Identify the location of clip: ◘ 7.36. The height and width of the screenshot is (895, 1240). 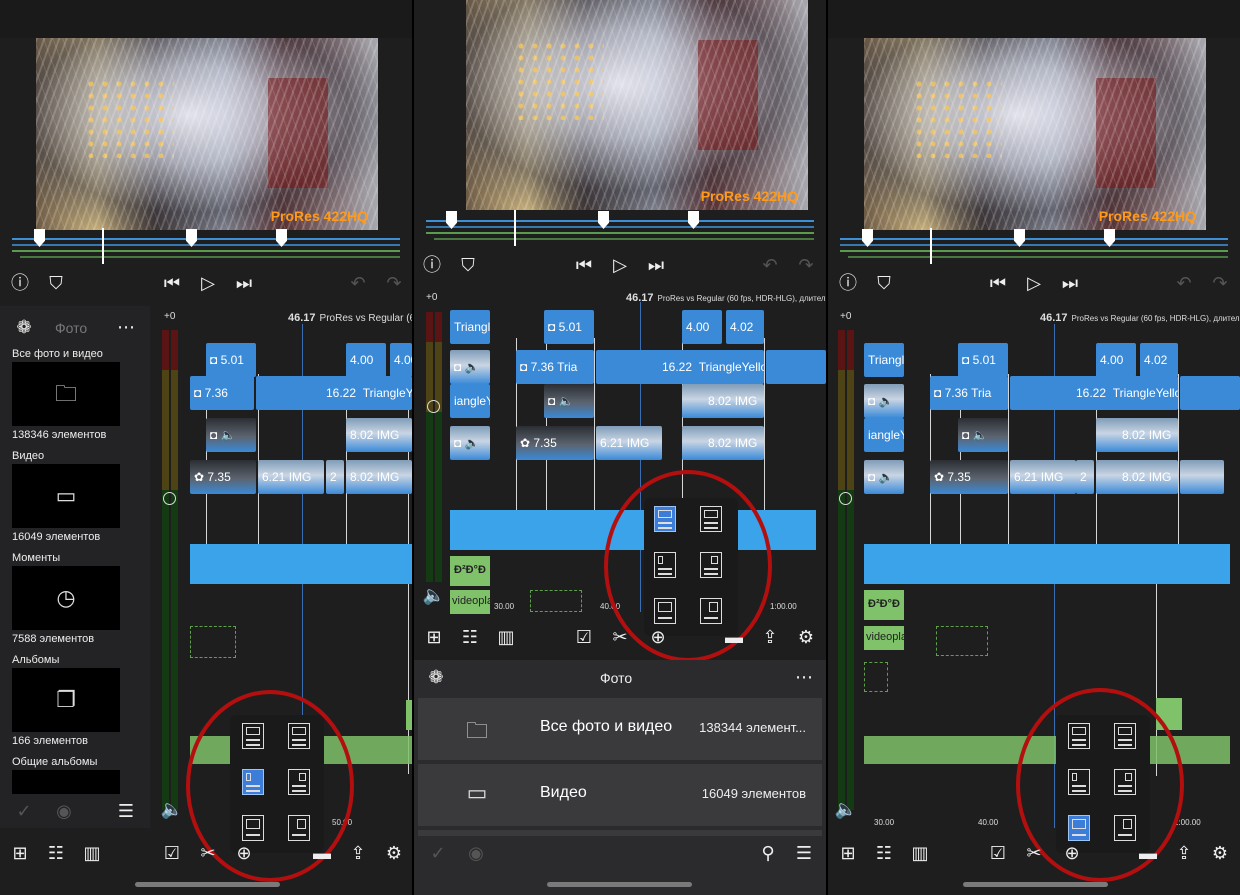
(222, 393).